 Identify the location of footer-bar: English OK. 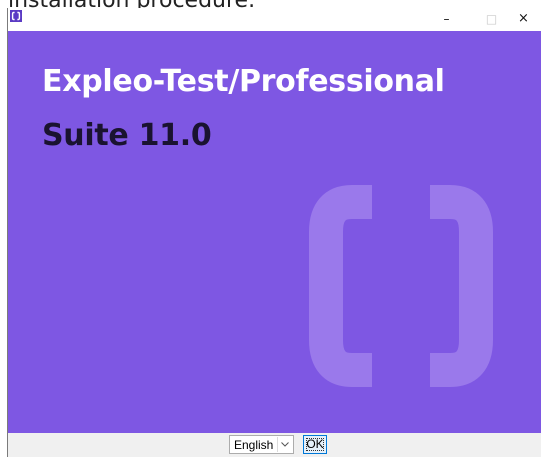
(274, 445).